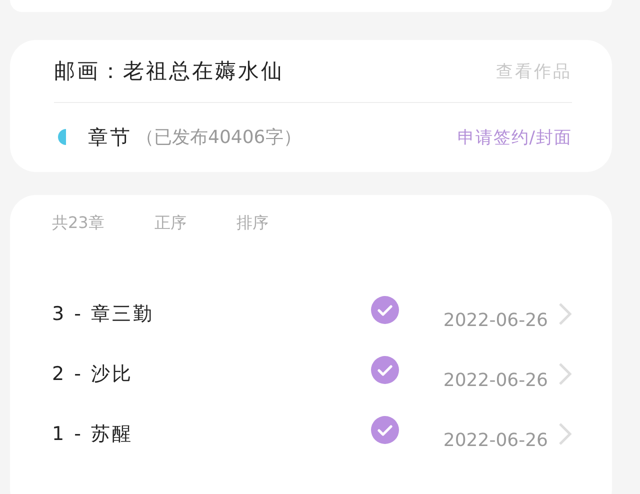 This screenshot has height=494, width=640. Describe the element at coordinates (212, 314) in the screenshot. I see `chapter-title: 3 - 章三勤` at that location.